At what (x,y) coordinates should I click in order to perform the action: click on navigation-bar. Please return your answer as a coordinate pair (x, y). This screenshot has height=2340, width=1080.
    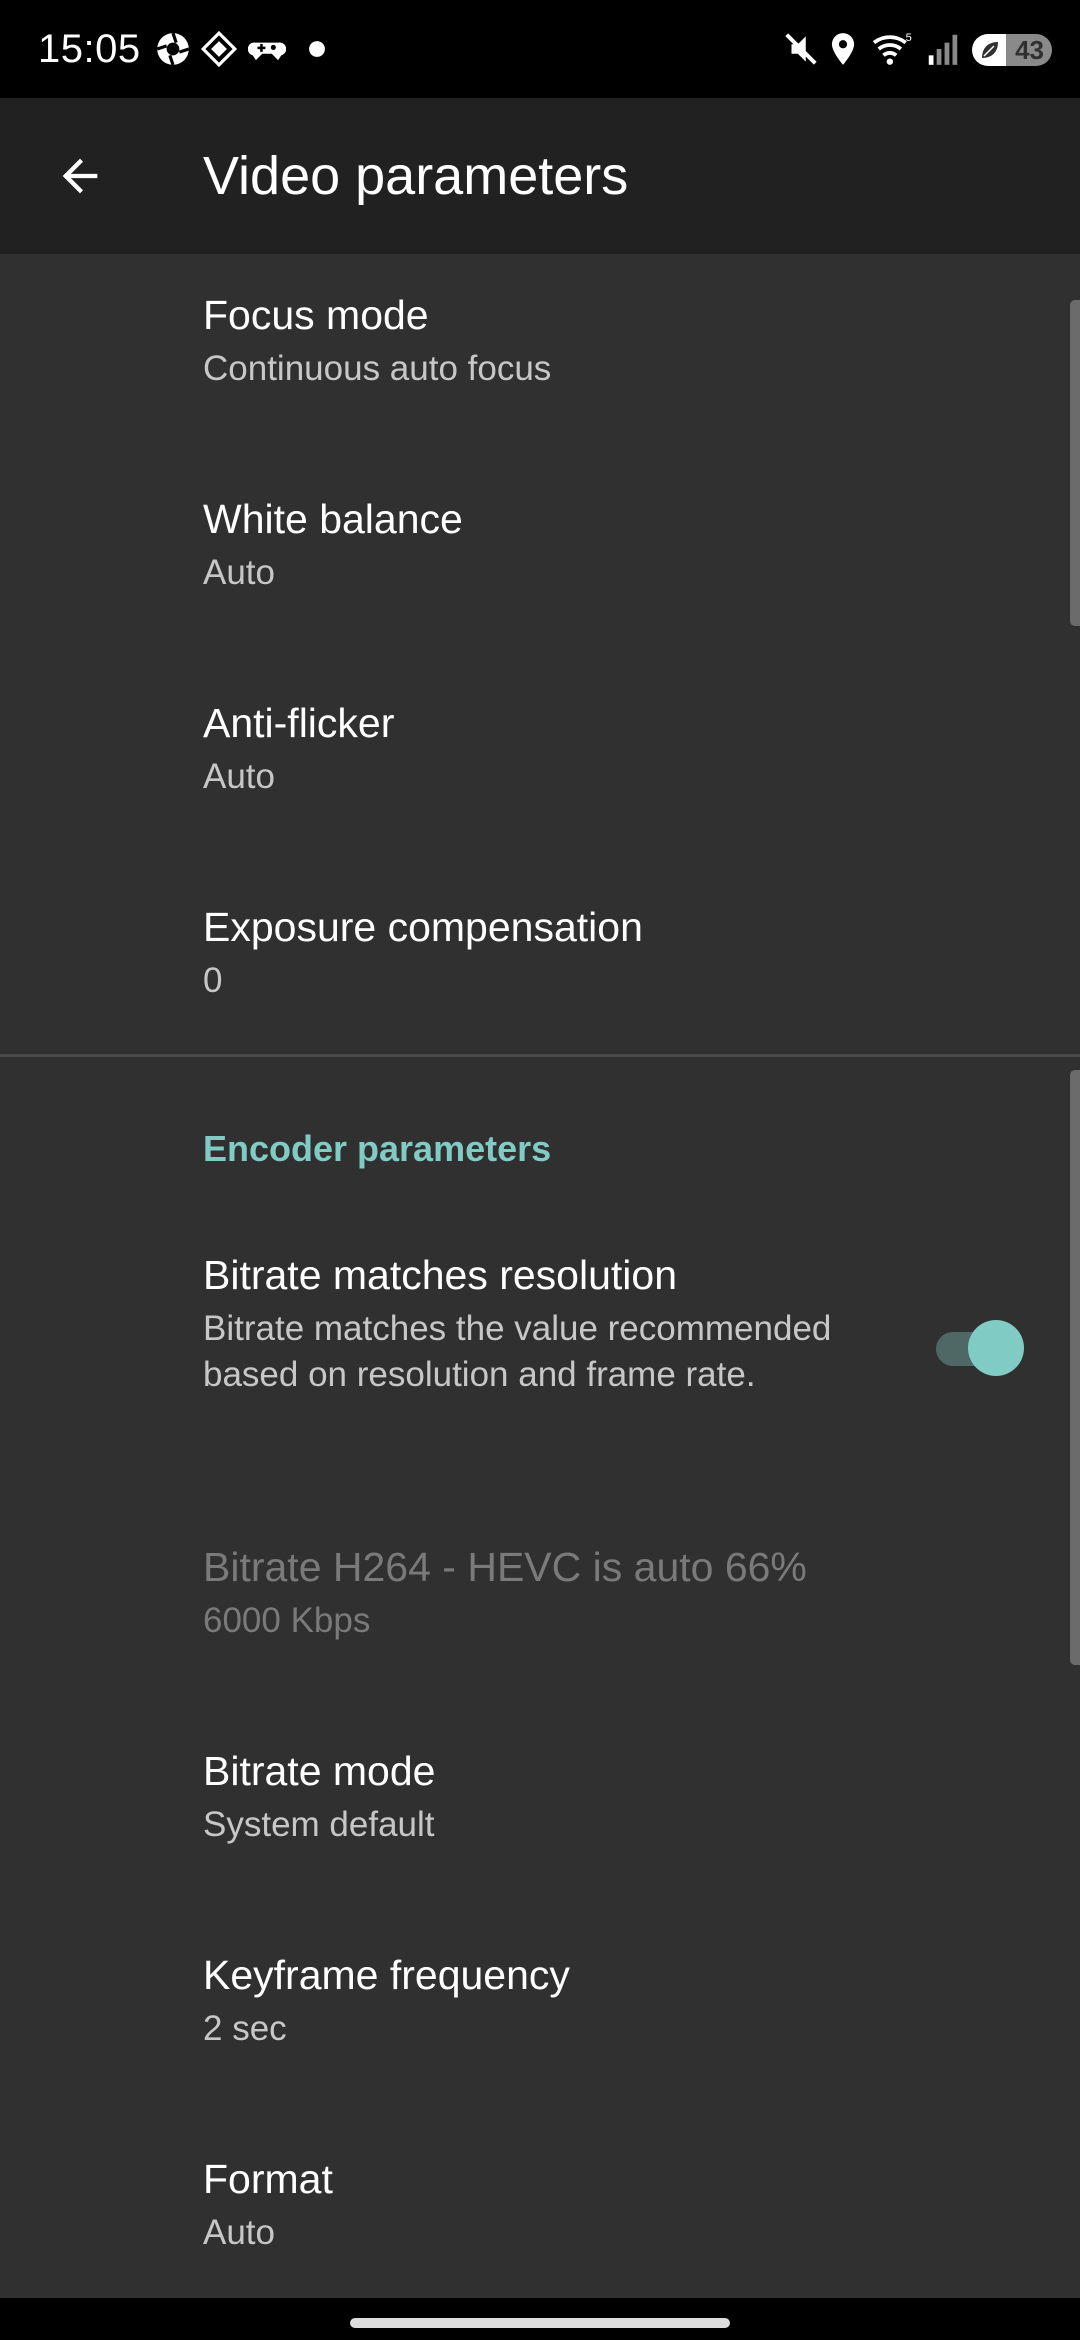
    Looking at the image, I should click on (540, 2319).